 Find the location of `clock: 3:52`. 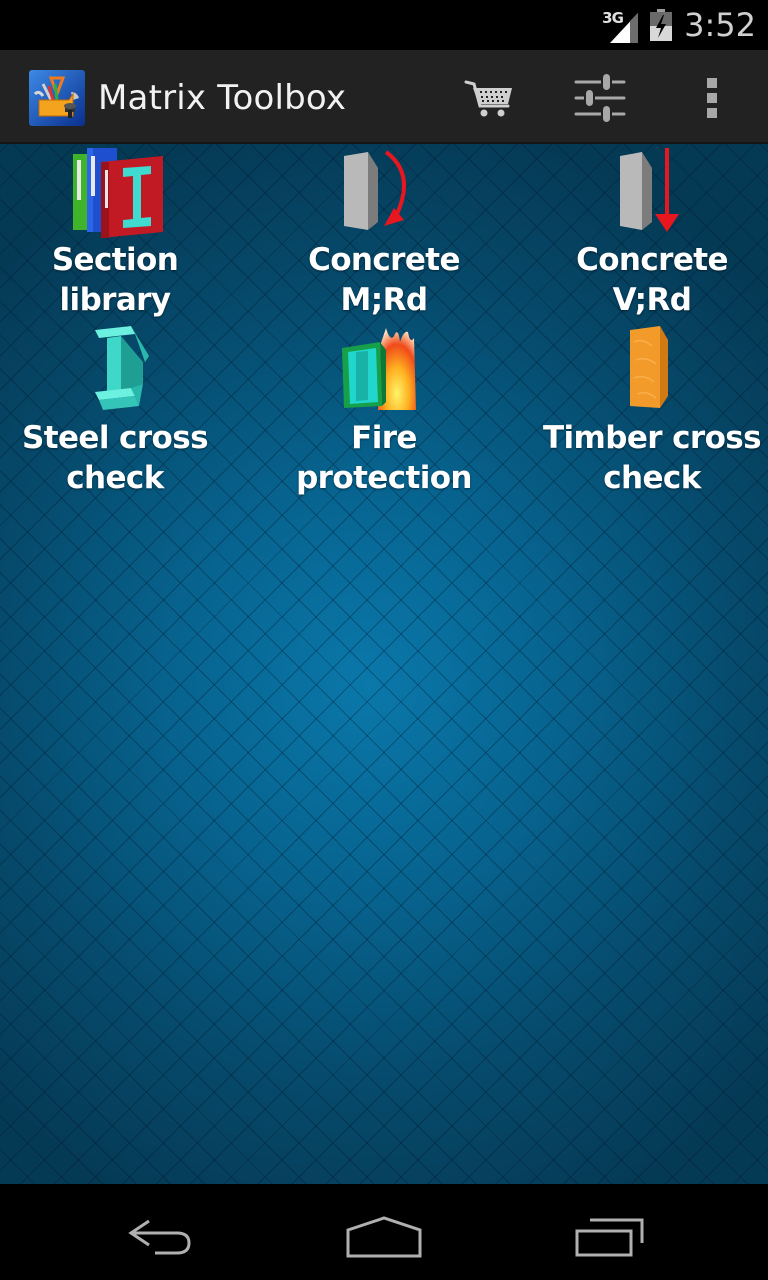

clock: 3:52 is located at coordinates (720, 25).